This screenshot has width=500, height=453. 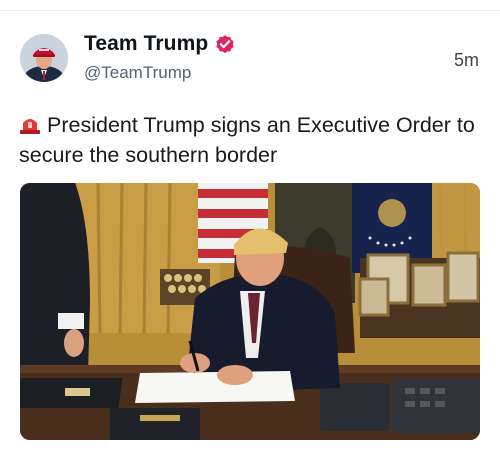 What do you see at coordinates (30, 123) in the screenshot?
I see `police-siren-icon` at bounding box center [30, 123].